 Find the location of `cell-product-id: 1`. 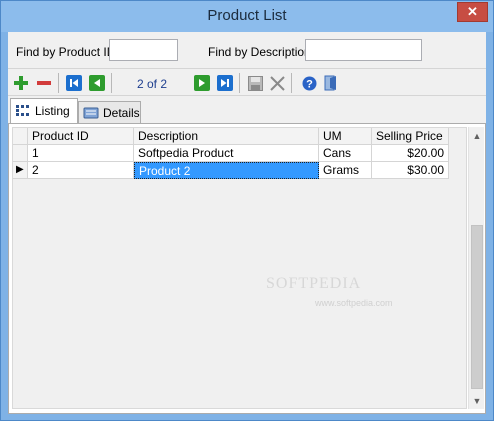

cell-product-id: 1 is located at coordinates (81, 153).